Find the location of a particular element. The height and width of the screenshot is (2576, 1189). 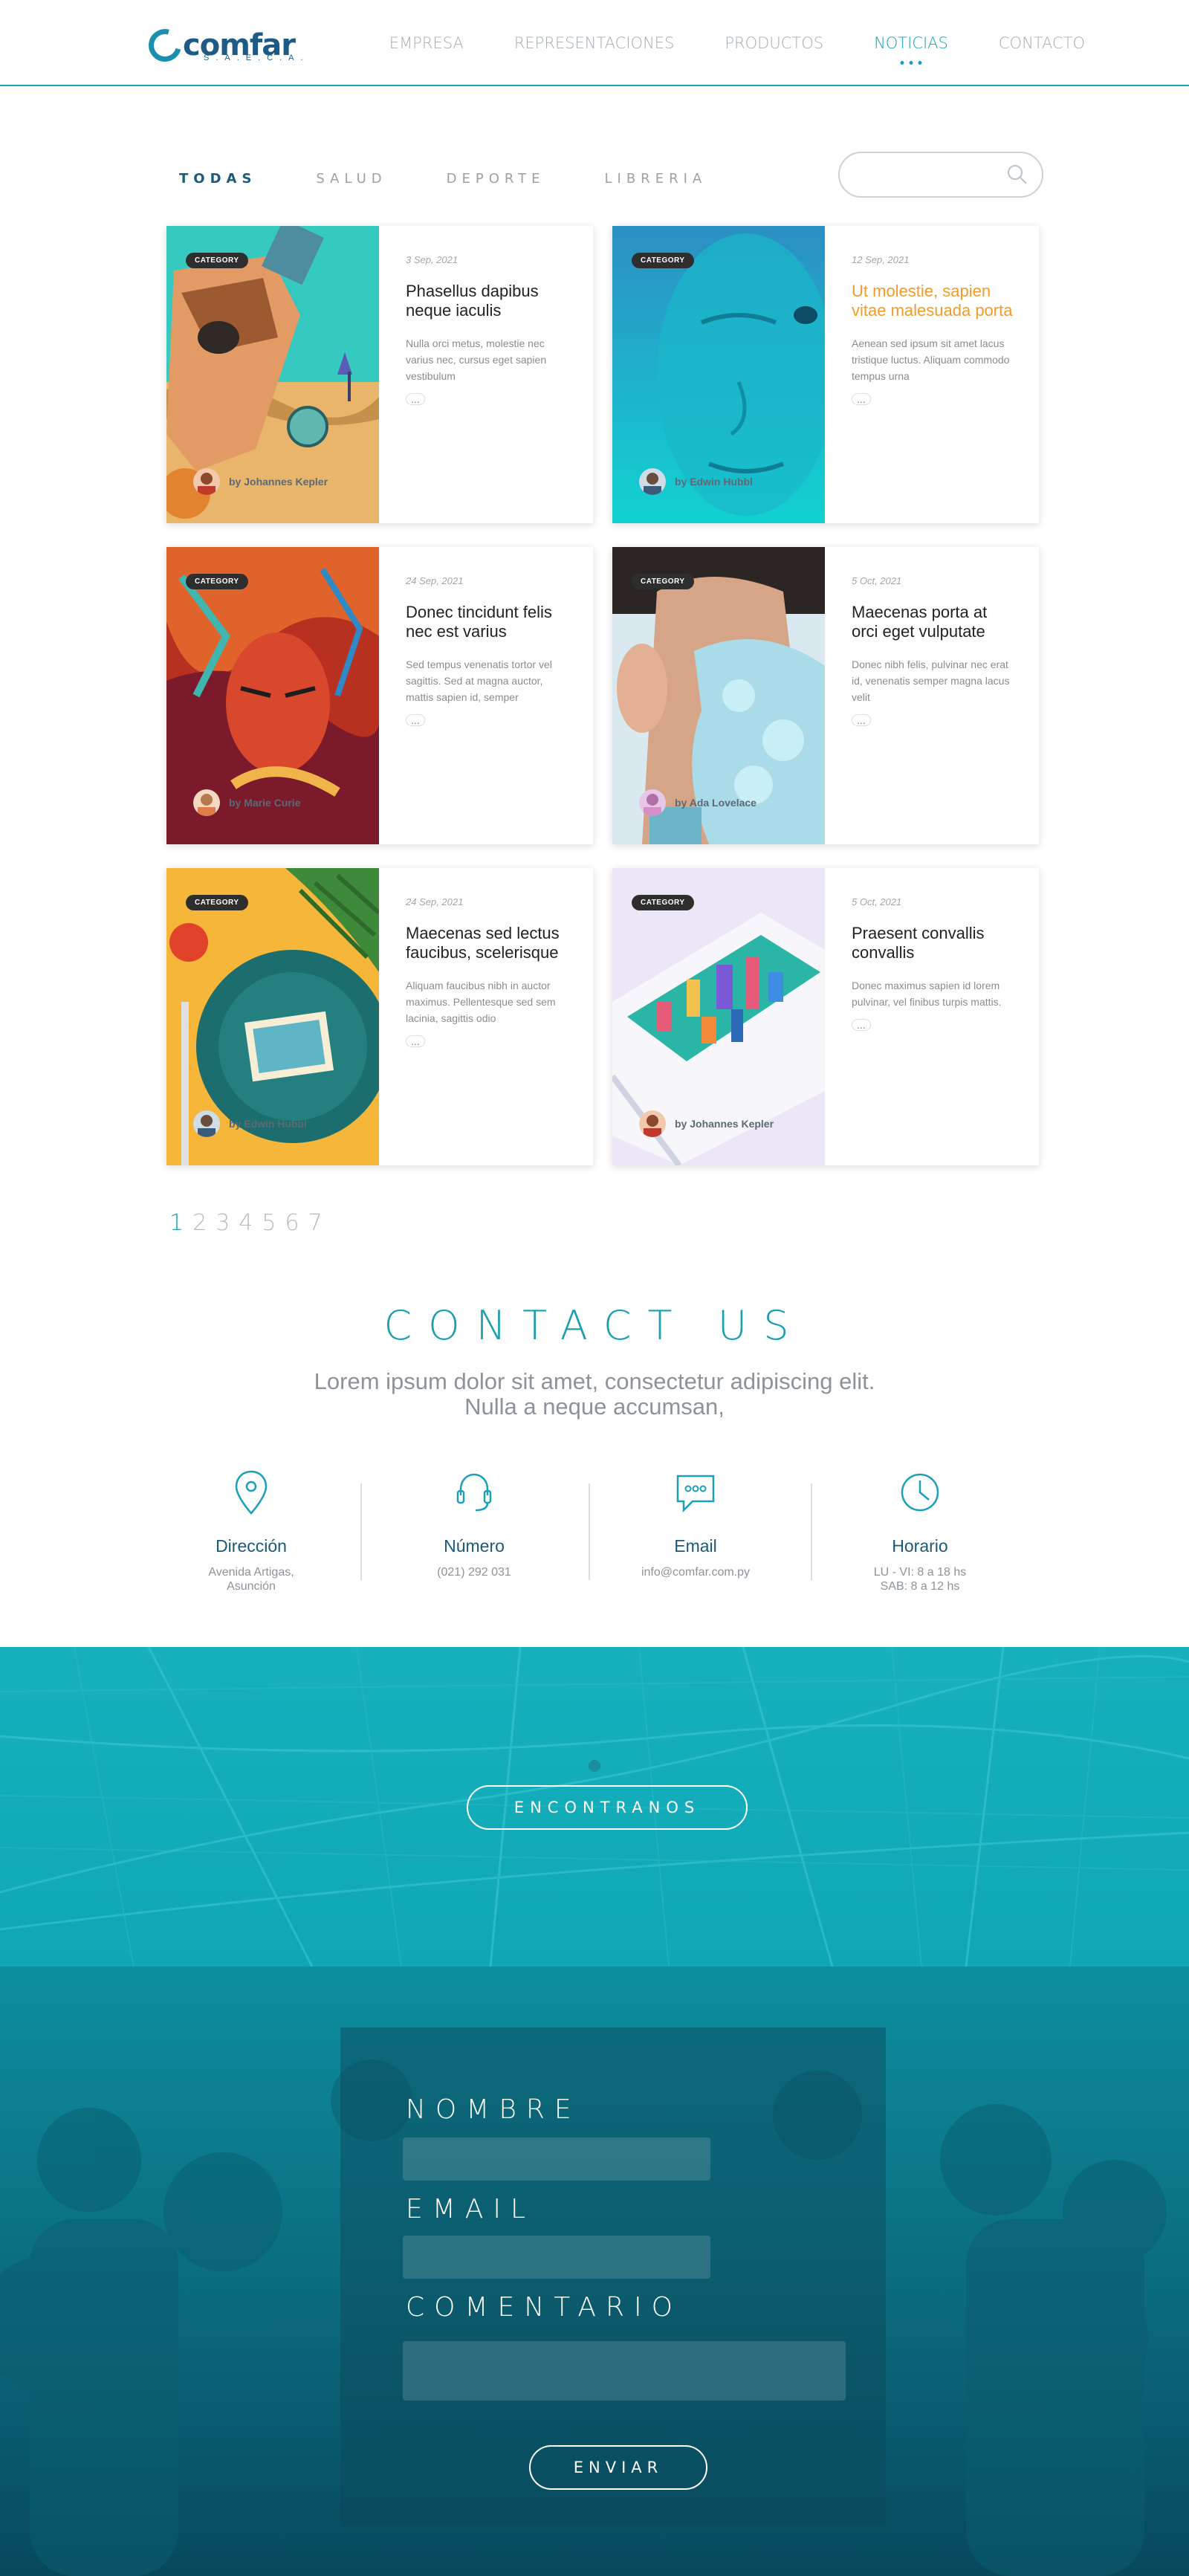

nav-noticias: NOTICIAS is located at coordinates (911, 49).